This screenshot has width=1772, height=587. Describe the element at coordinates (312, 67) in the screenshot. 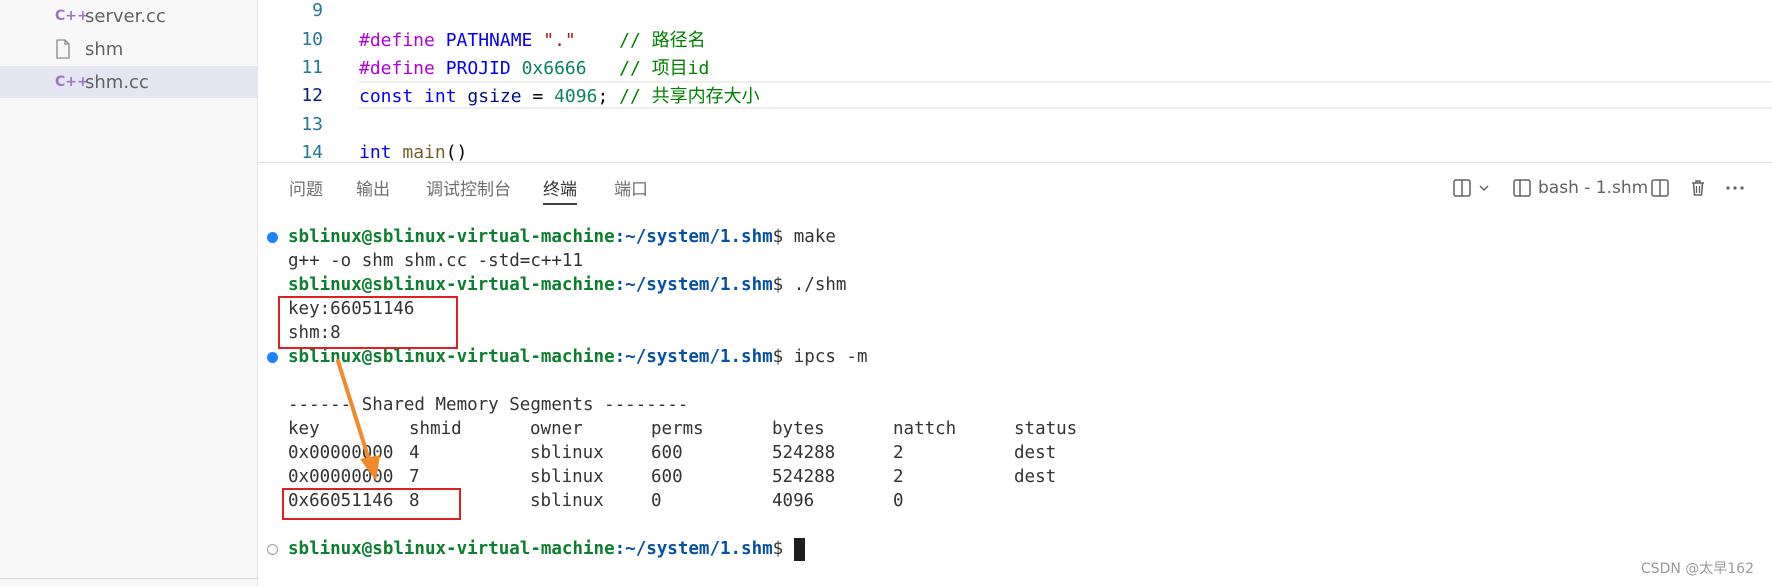

I see `line-number: 11` at that location.